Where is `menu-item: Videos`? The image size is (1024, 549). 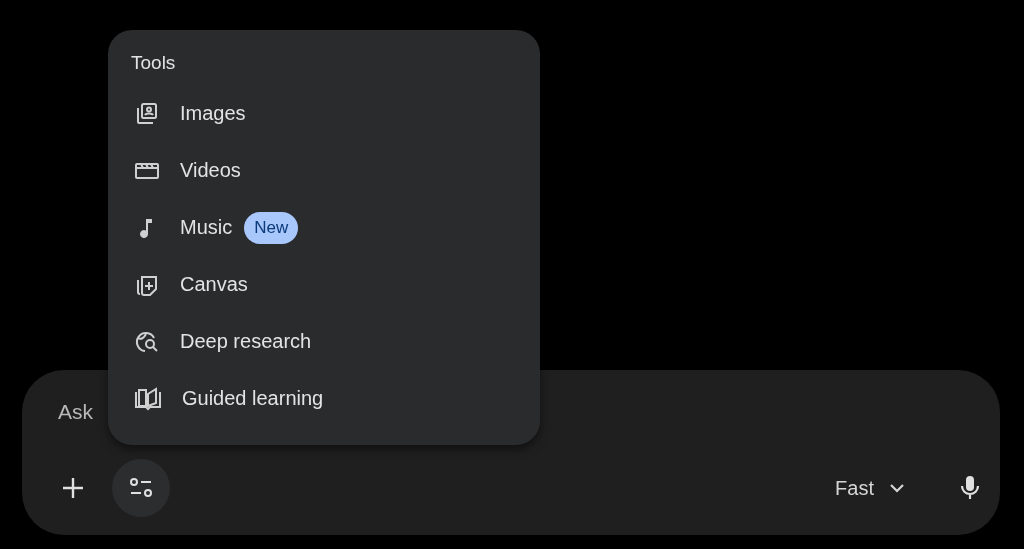
menu-item: Videos is located at coordinates (324, 170).